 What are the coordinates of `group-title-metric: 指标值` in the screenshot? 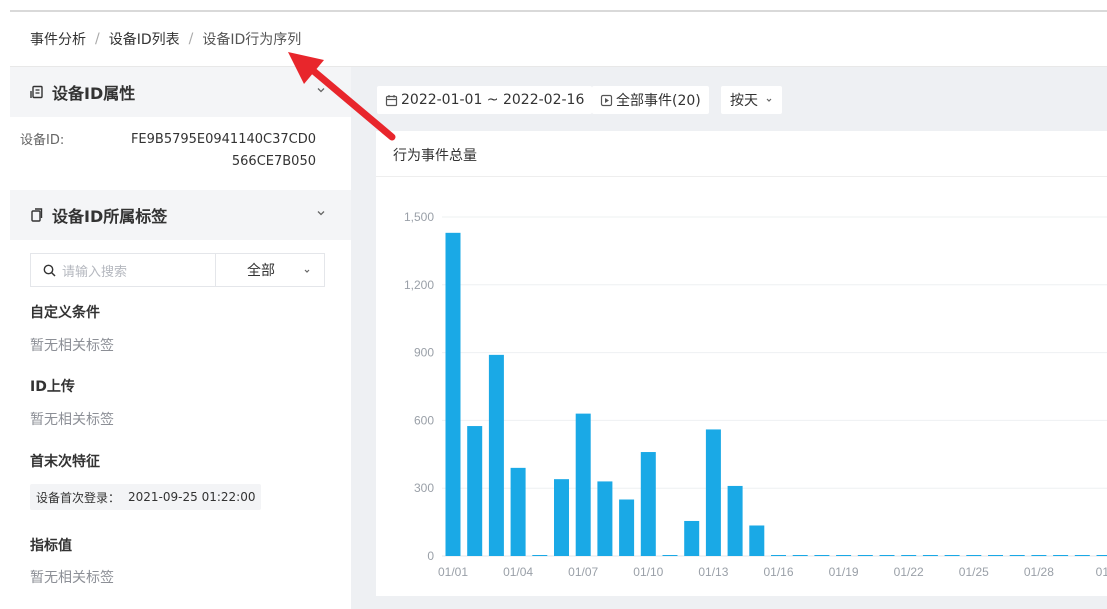 It's located at (51, 546).